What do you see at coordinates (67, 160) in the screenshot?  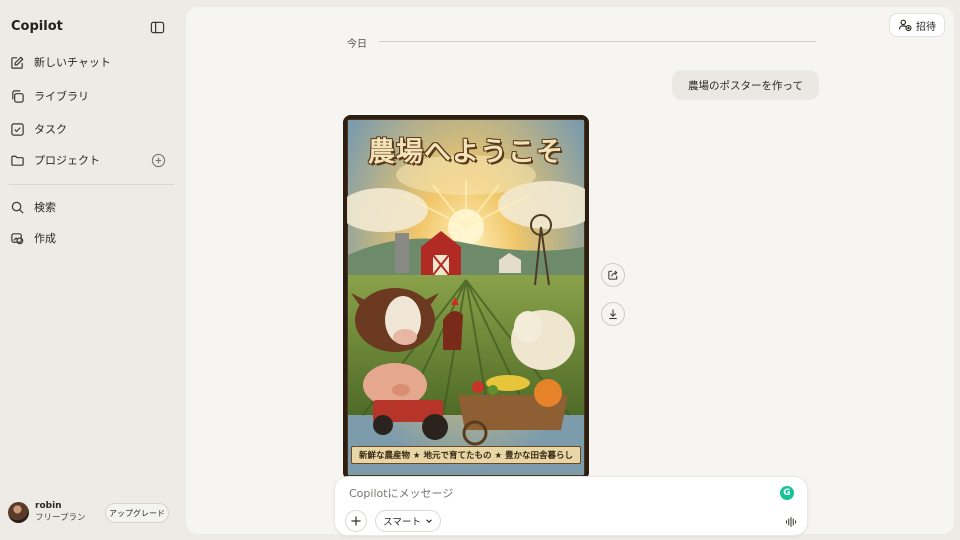 I see `sidebar-item-label: プロジェクト` at bounding box center [67, 160].